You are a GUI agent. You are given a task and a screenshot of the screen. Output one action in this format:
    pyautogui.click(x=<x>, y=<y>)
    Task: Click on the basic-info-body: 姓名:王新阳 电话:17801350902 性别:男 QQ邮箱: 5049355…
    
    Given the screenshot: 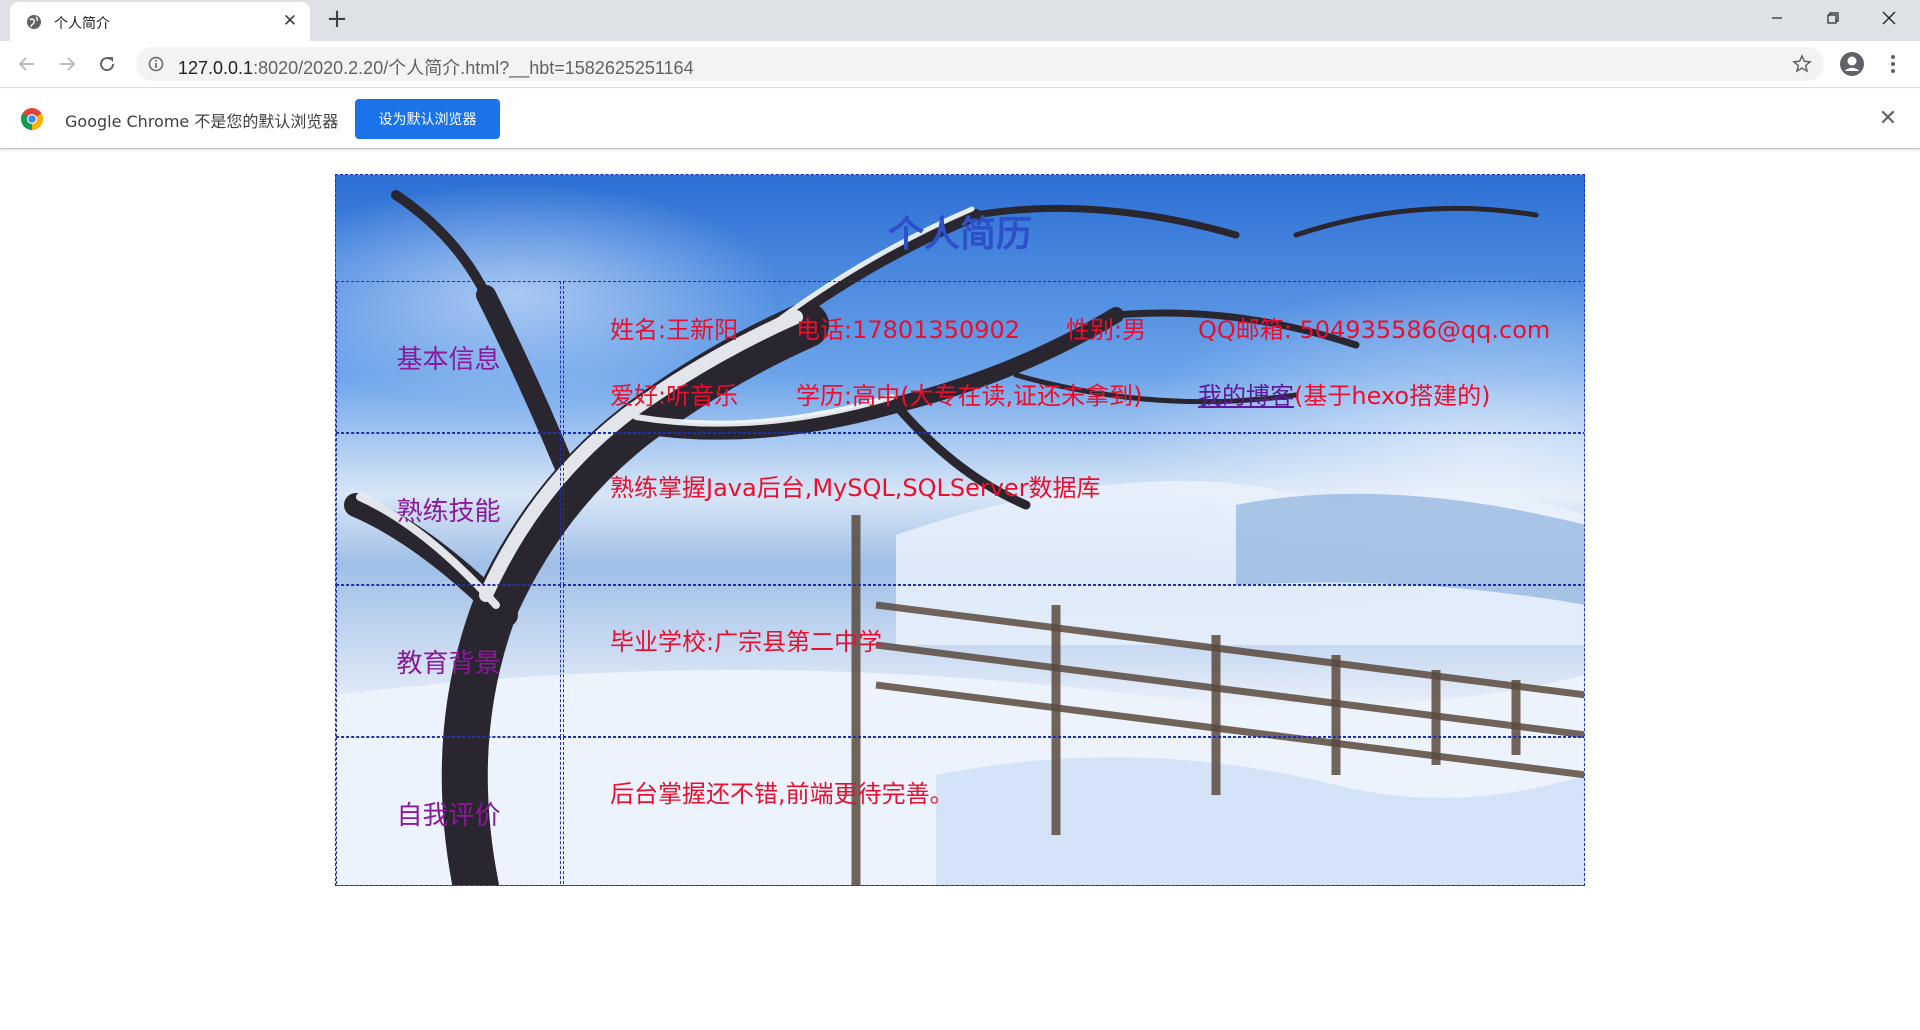 What is the action you would take?
    pyautogui.click(x=1073, y=357)
    